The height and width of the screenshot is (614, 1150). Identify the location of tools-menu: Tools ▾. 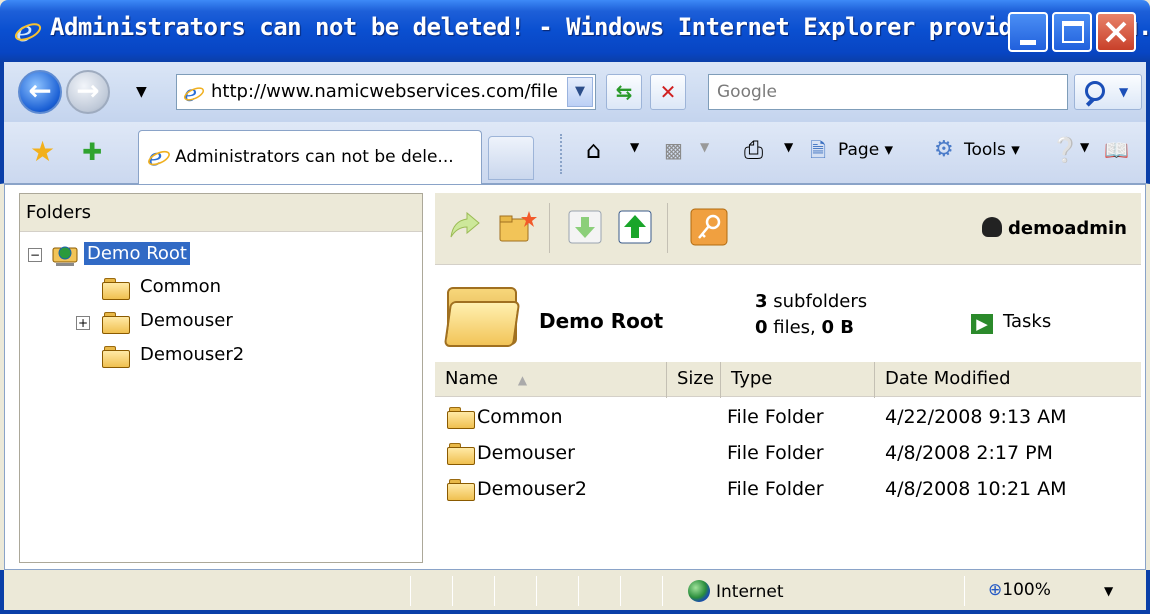
(992, 150).